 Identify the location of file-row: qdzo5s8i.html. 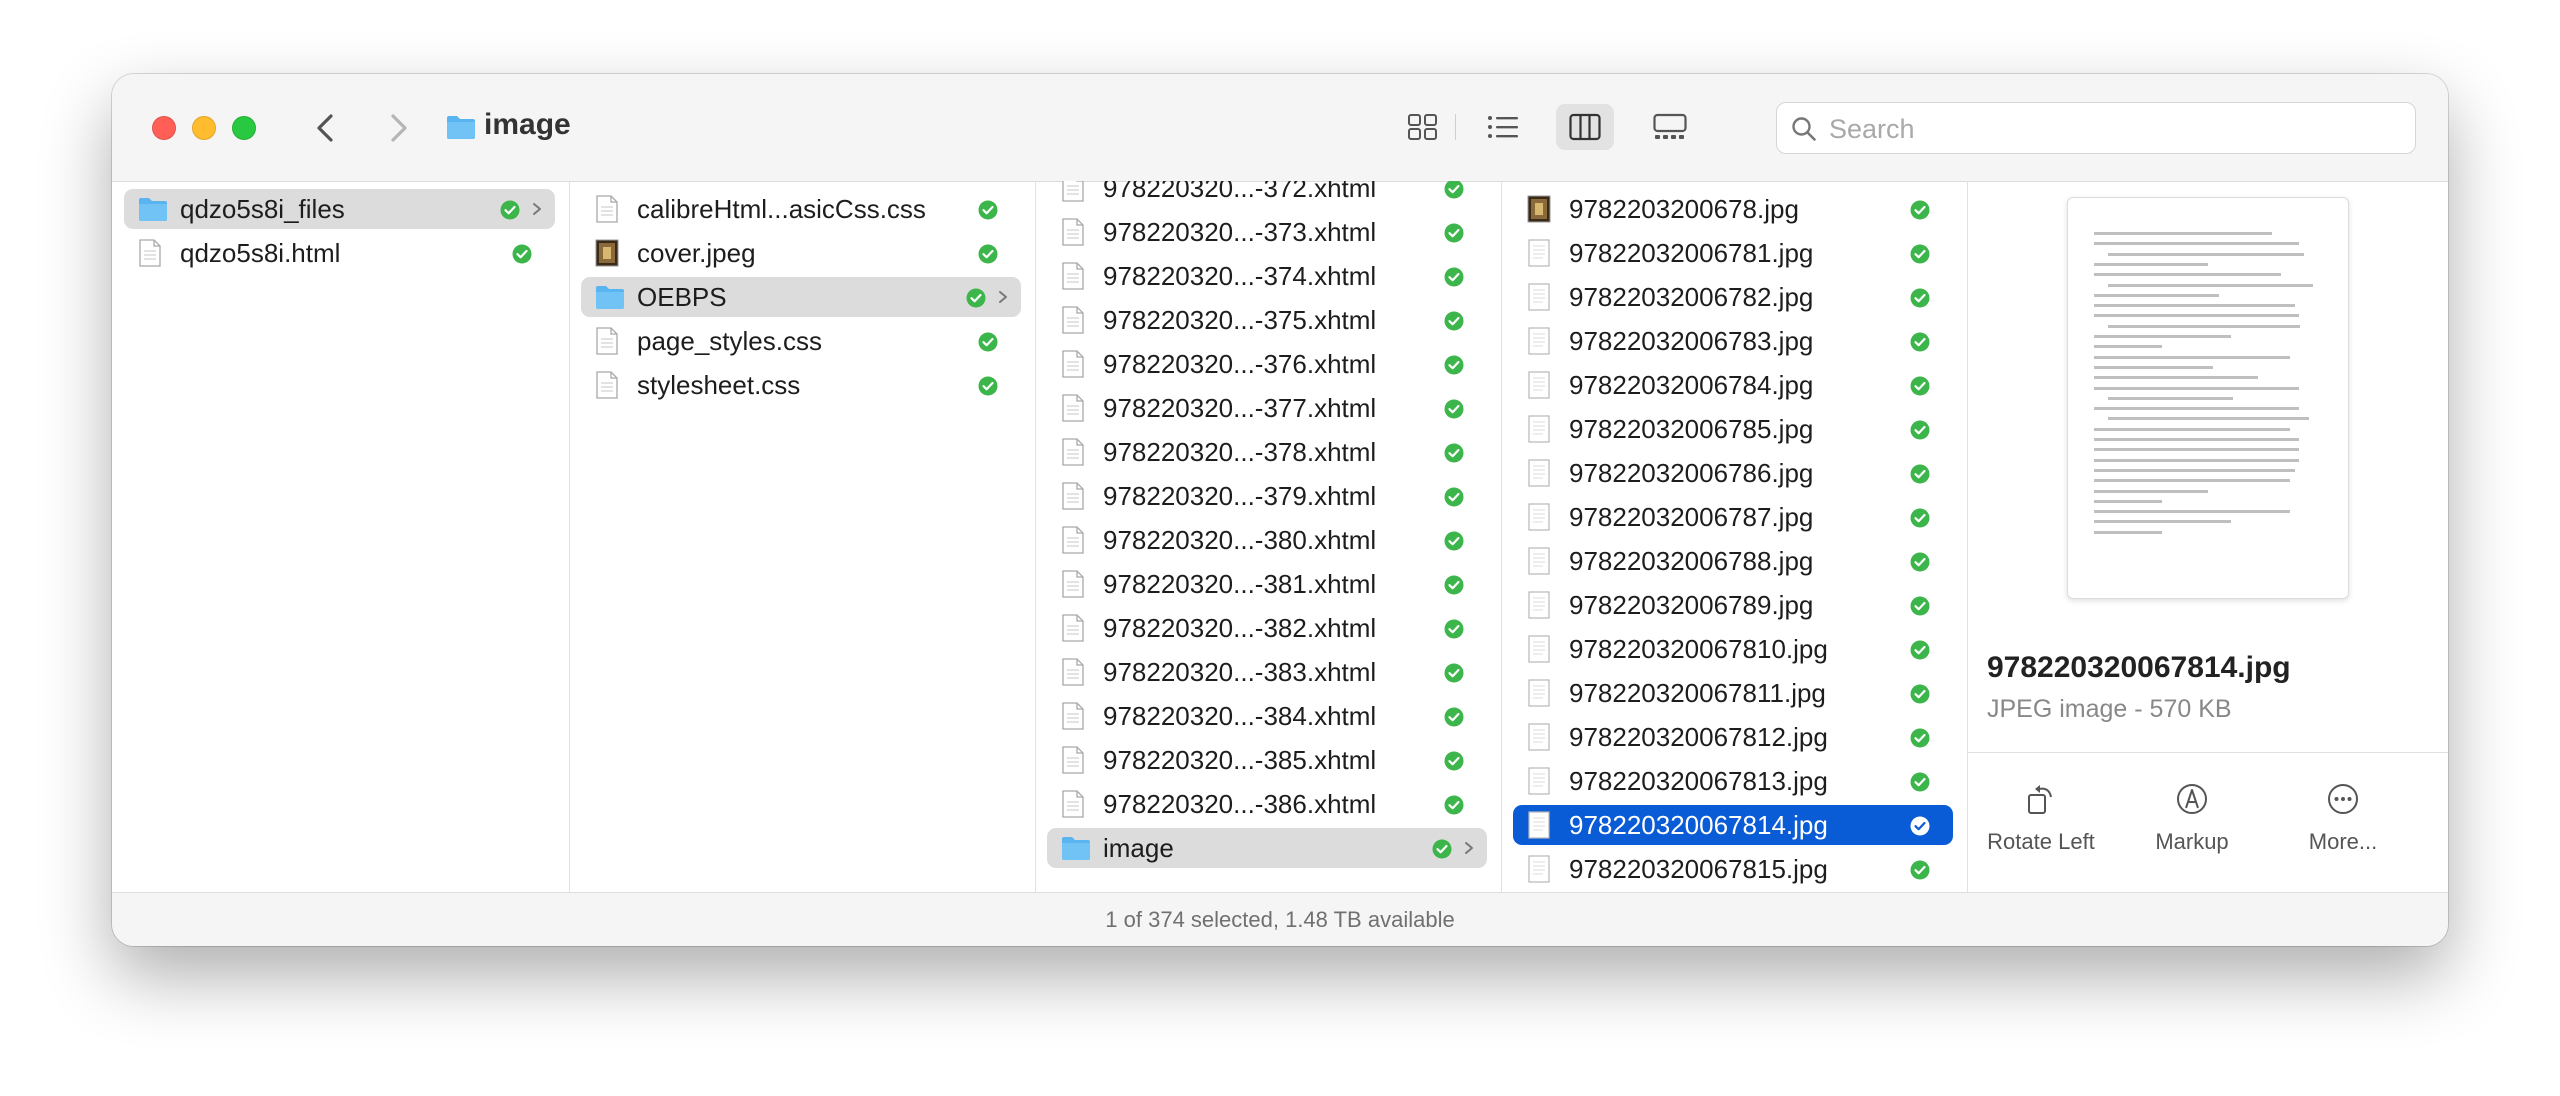
(339, 253).